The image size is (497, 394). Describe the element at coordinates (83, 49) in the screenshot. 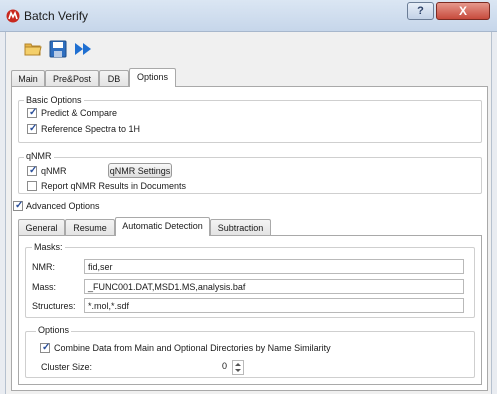

I see `run-batch-icon` at that location.